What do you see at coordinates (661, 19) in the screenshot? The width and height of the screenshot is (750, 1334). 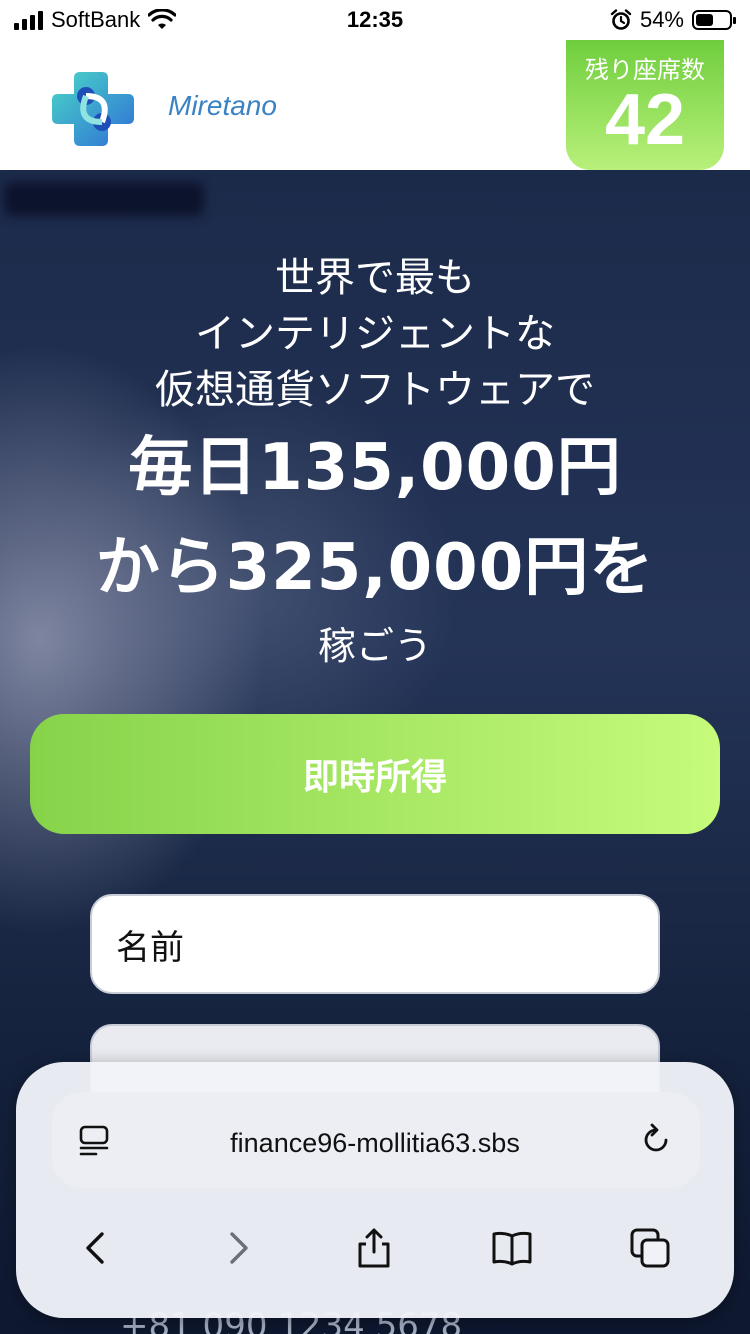 I see `battery-percent: 54%` at bounding box center [661, 19].